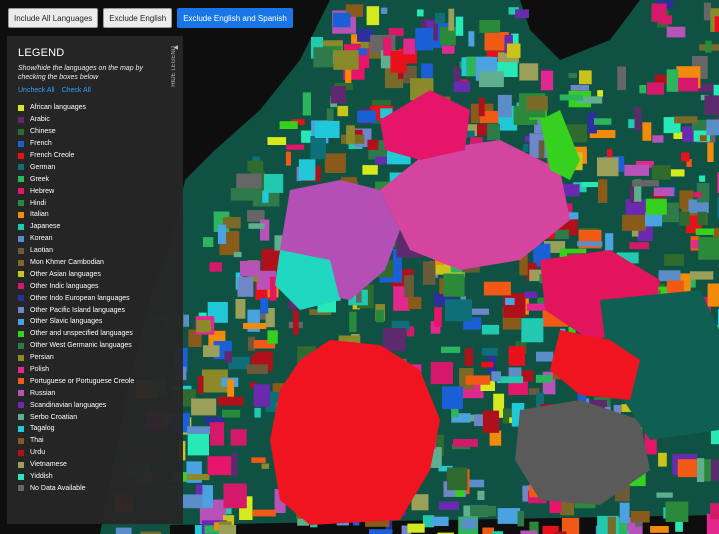  I want to click on uncheck-all-link: Uncheck All, so click(36, 90).